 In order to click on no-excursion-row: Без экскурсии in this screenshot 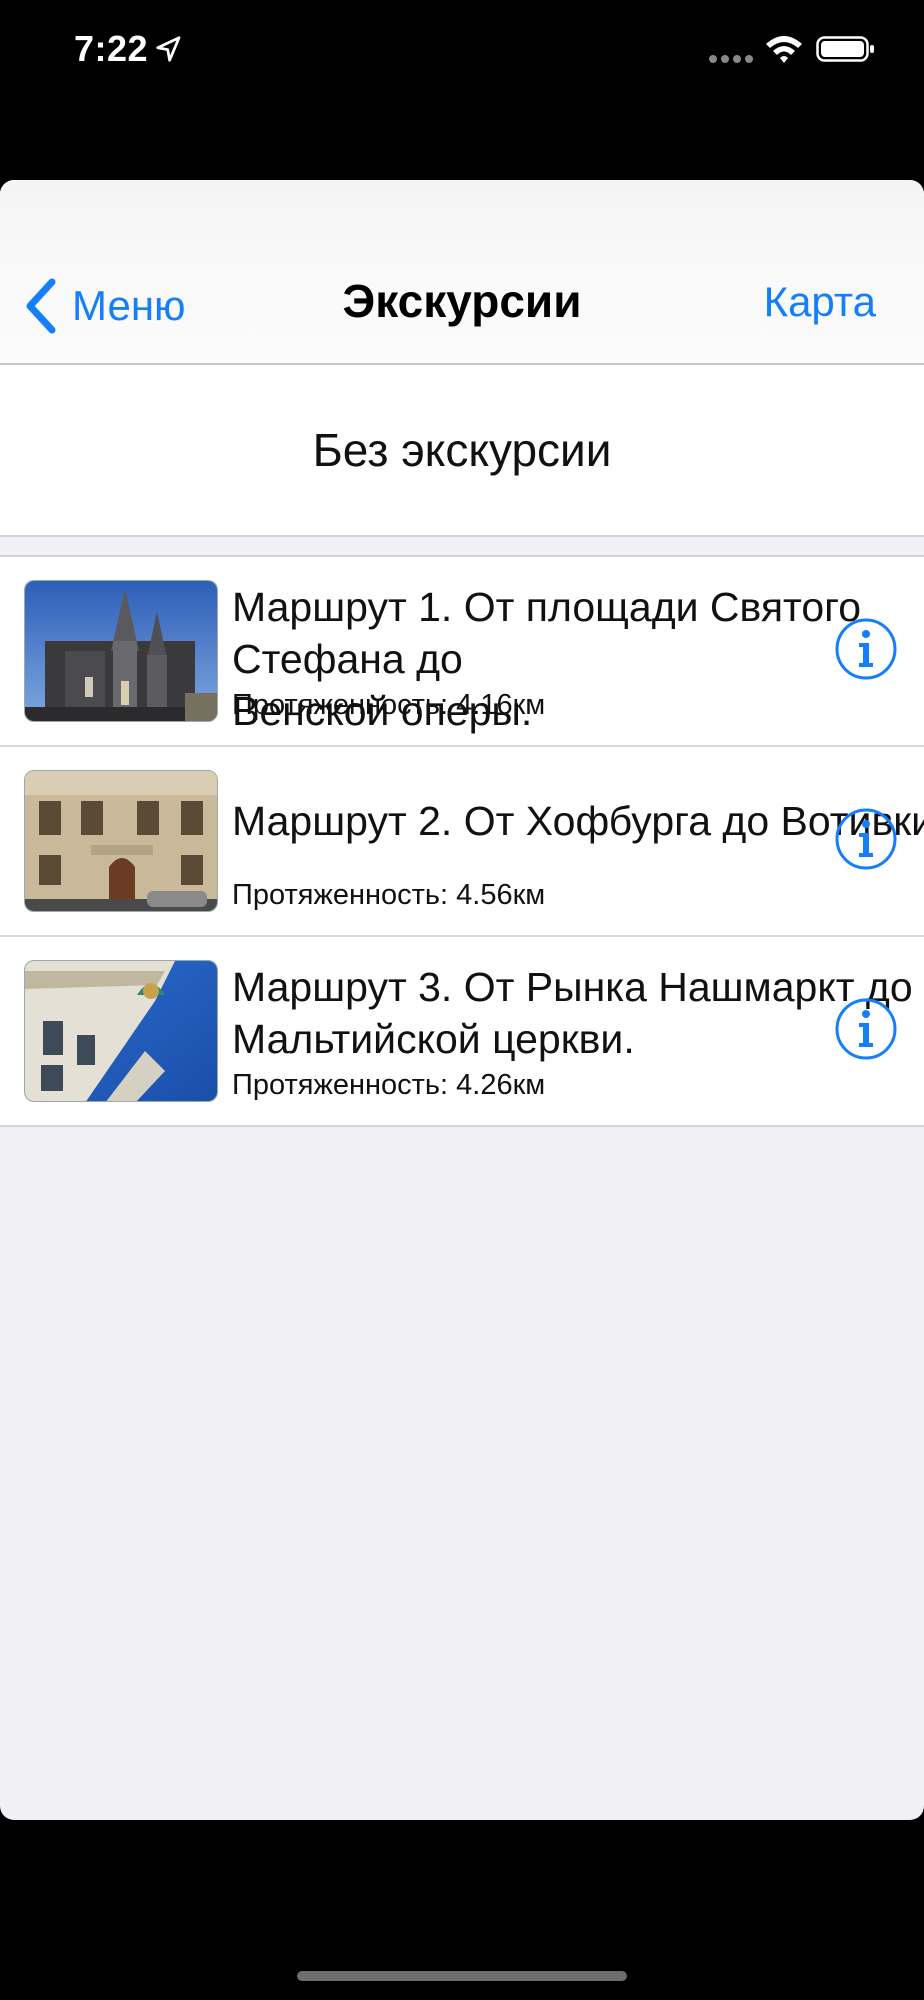, I will do `click(462, 451)`.